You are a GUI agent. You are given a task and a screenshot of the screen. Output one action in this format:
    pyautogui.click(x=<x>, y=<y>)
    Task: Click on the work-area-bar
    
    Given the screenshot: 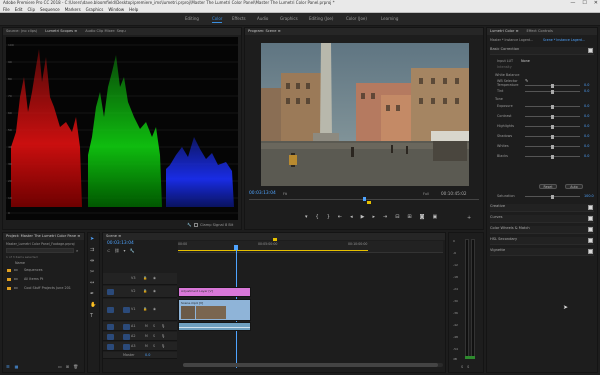 What is the action you would take?
    pyautogui.click(x=273, y=250)
    